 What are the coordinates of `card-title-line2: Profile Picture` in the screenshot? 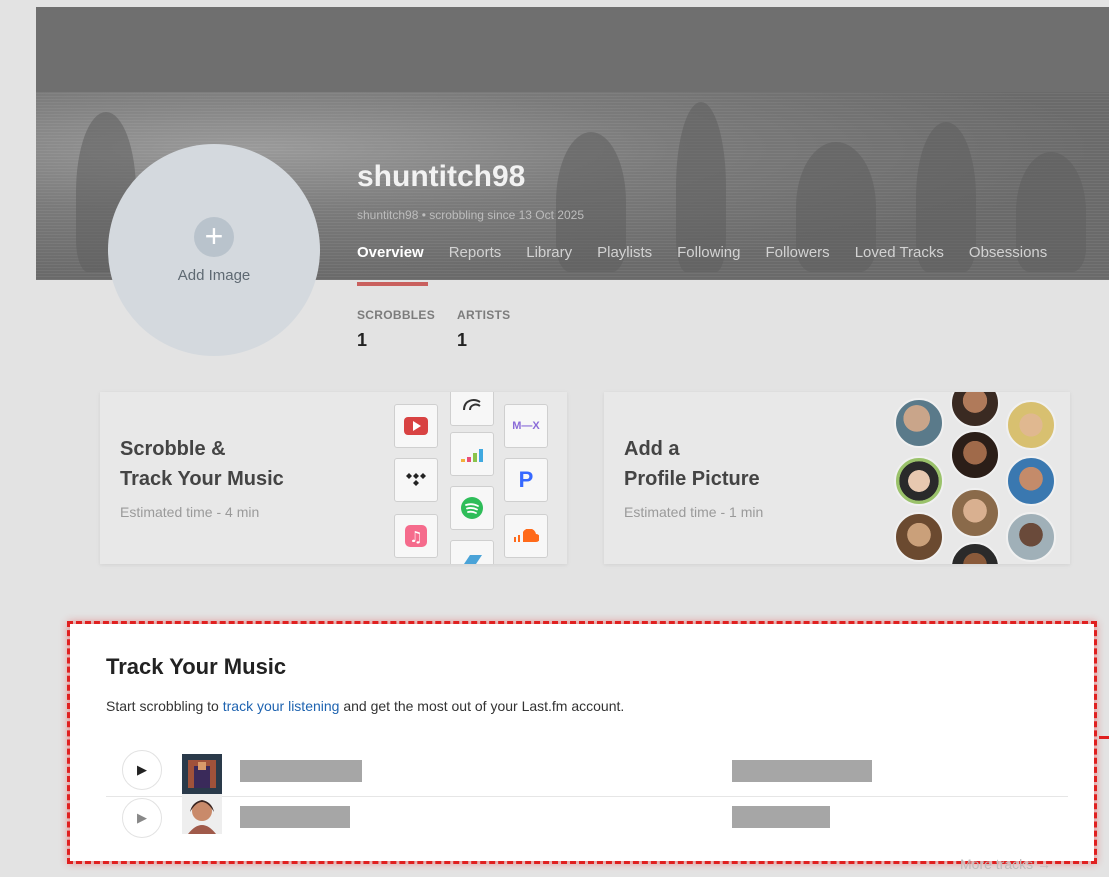 It's located at (692, 479).